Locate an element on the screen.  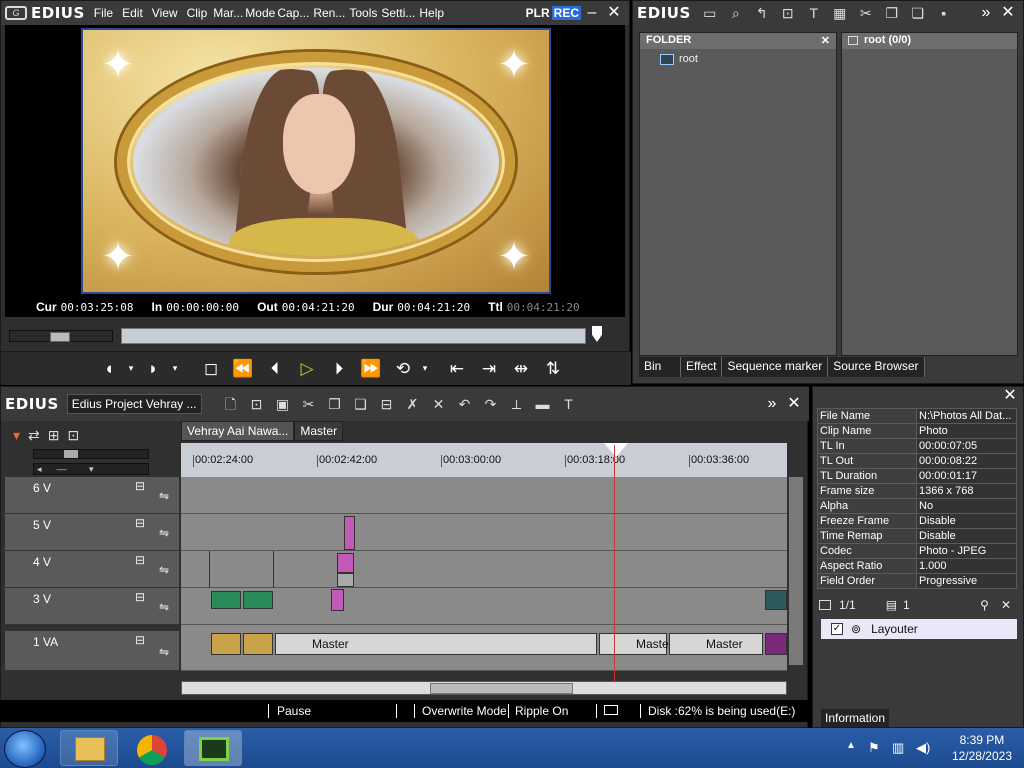
search-icon: ⌕ is located at coordinates (736, 13).